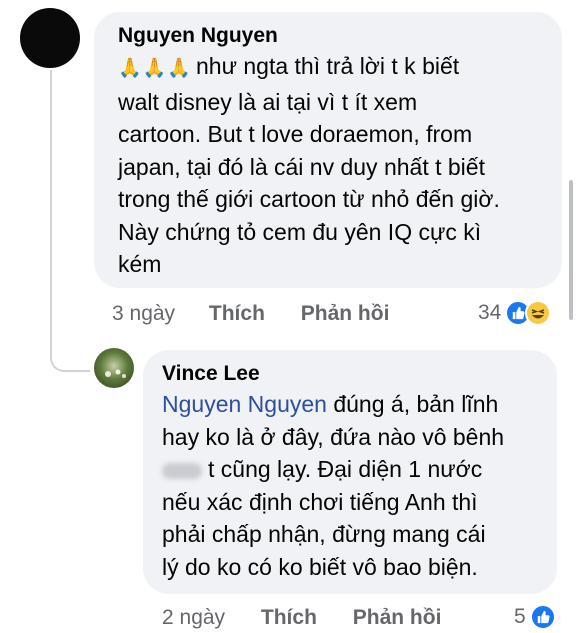  I want to click on reaction-summary: 5, so click(535, 617).